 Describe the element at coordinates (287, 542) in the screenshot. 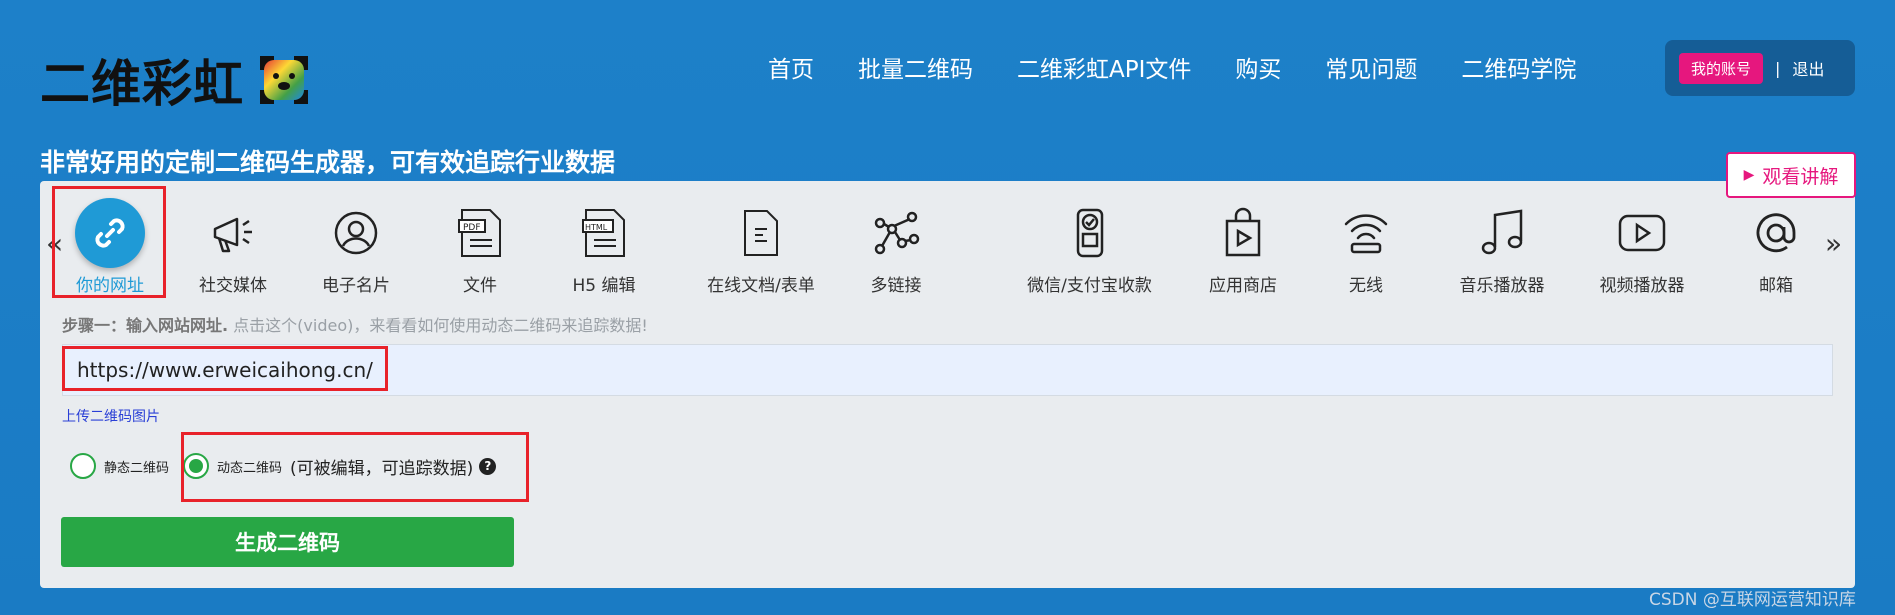

I see `generate-qr-button: 生成二维码` at that location.